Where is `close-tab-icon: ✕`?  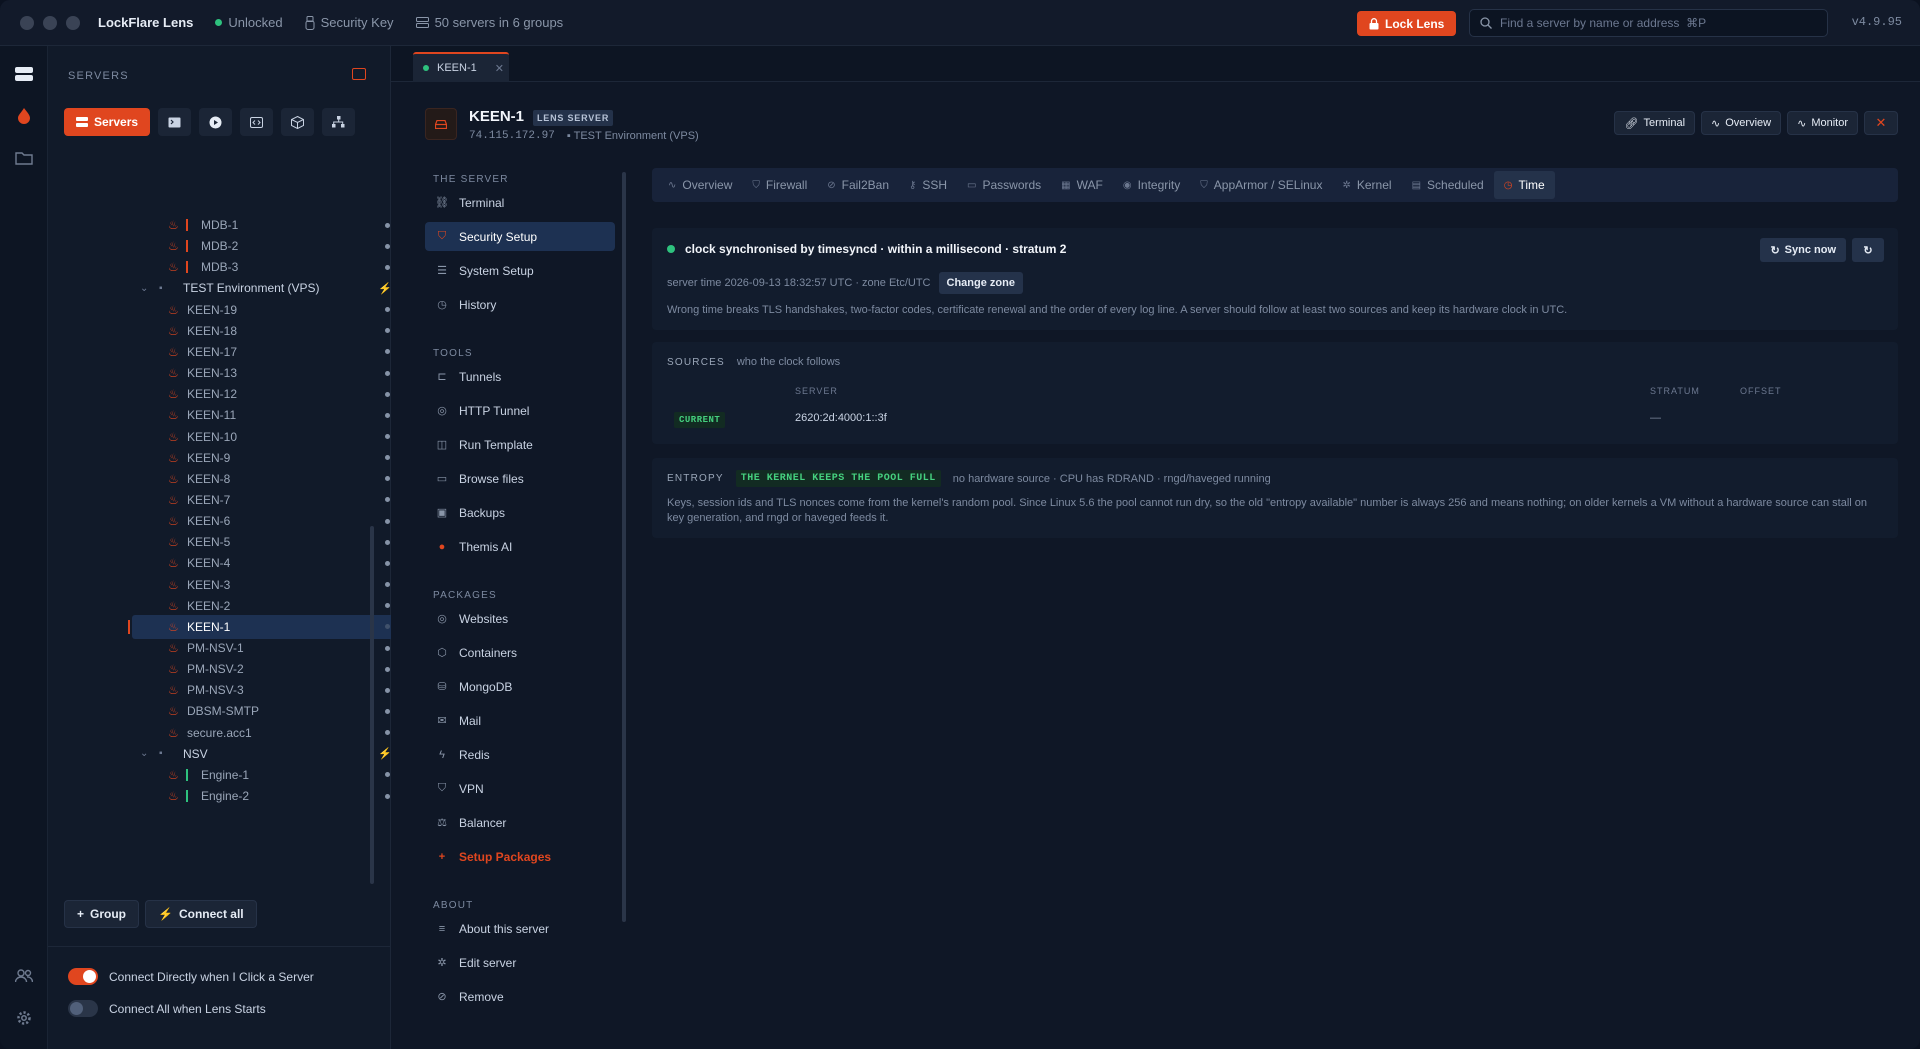
close-tab-icon: ✕ is located at coordinates (499, 68).